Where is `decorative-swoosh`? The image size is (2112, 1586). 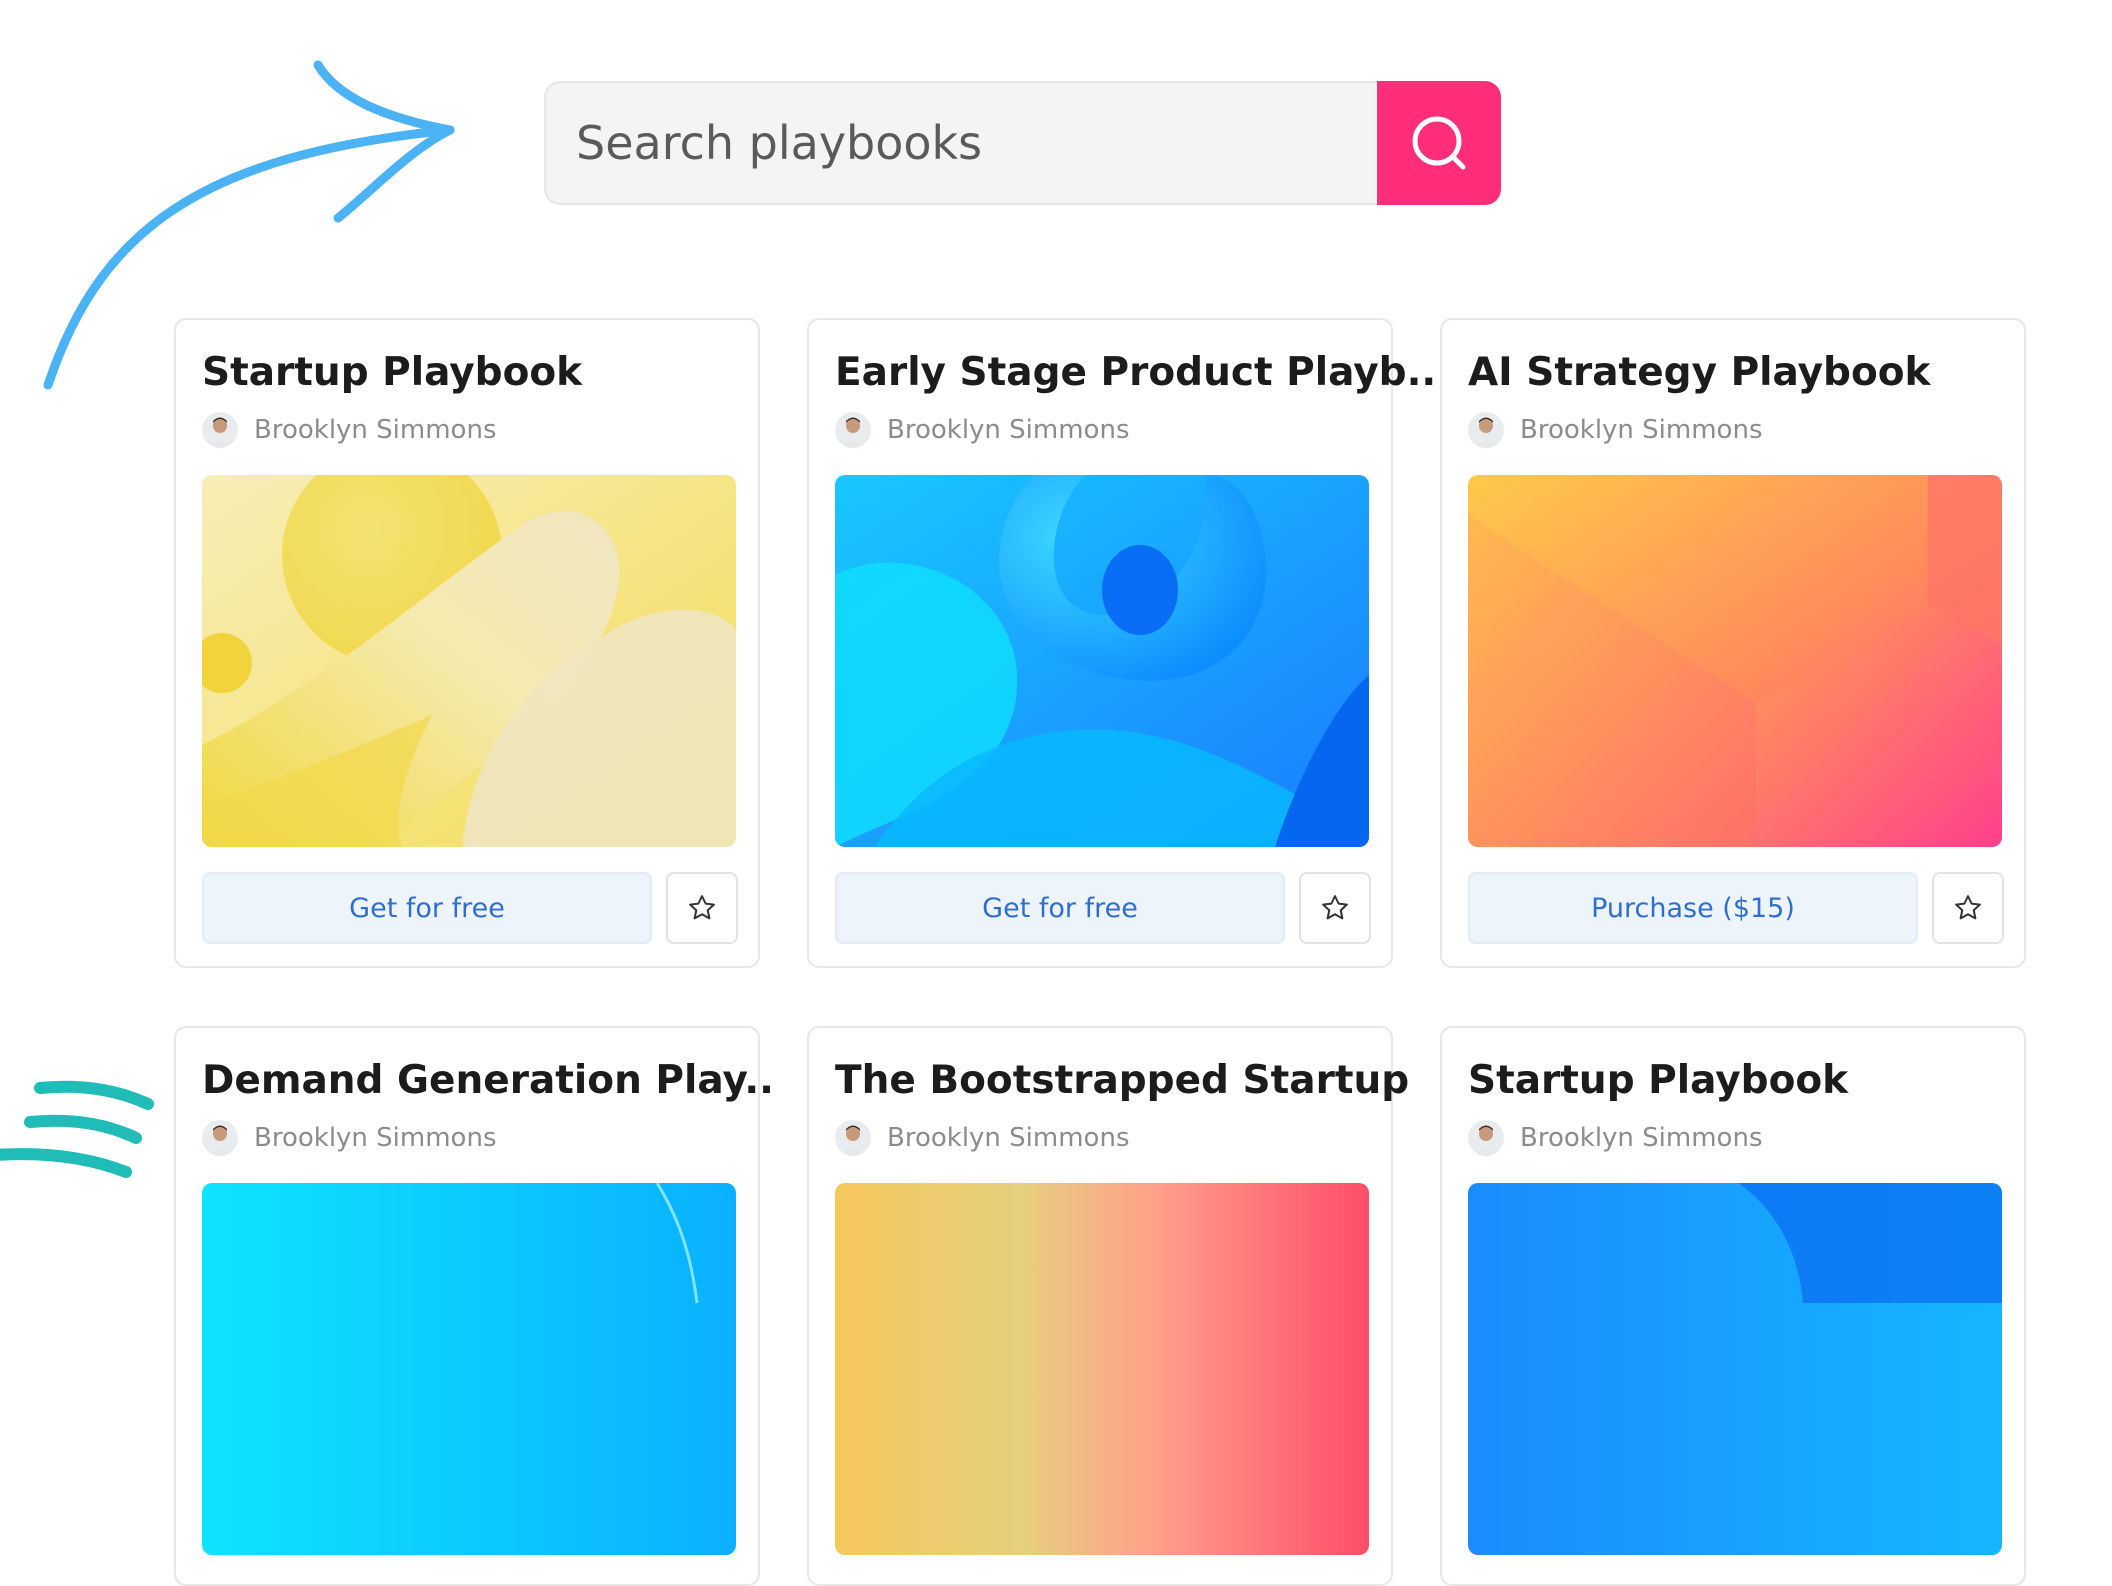
decorative-swoosh is located at coordinates (77, 1129).